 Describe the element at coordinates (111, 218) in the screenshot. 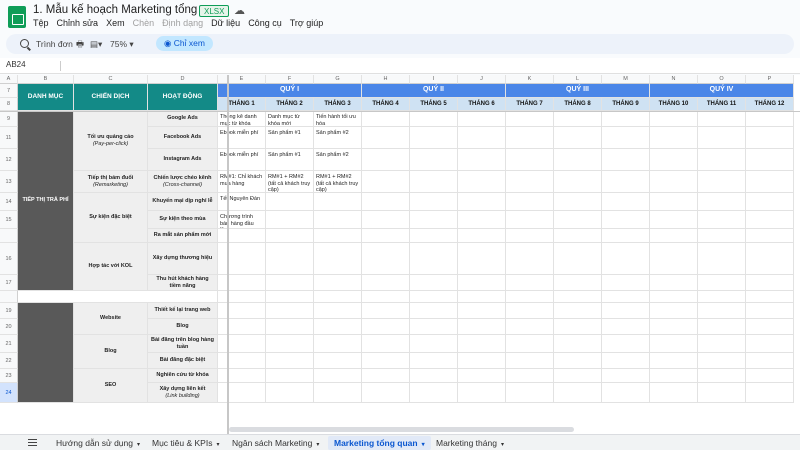

I see `campaign-special-events: Sự kiện đặc biệt` at that location.